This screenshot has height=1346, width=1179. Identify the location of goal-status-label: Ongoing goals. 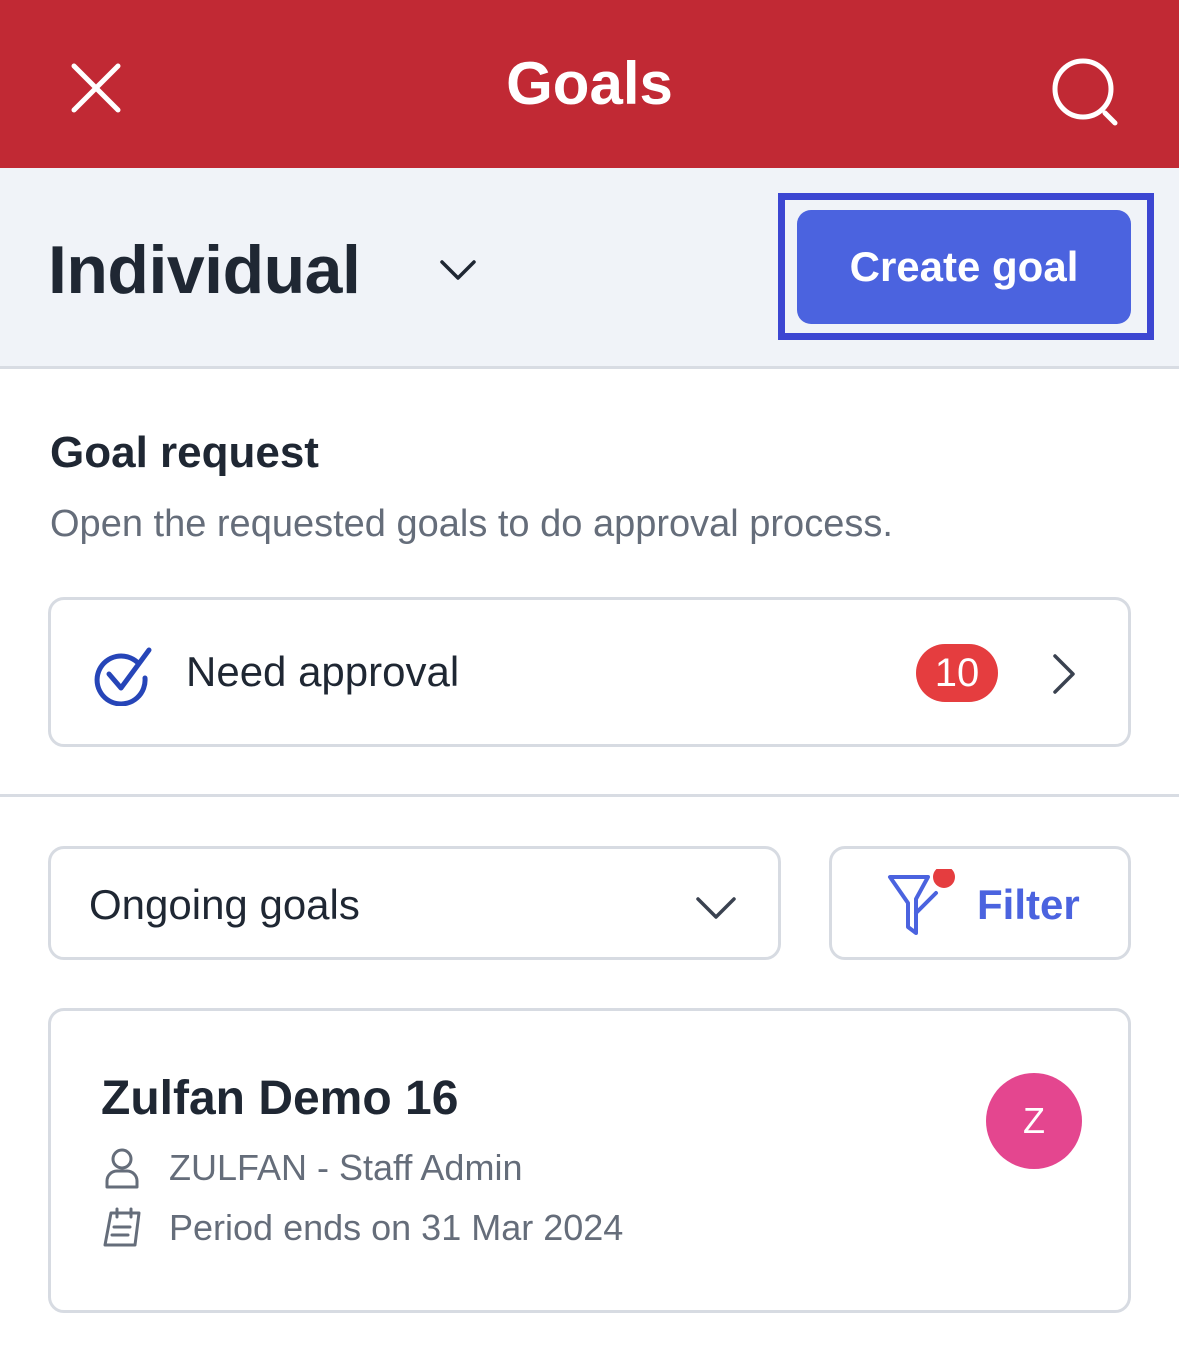
(224, 904).